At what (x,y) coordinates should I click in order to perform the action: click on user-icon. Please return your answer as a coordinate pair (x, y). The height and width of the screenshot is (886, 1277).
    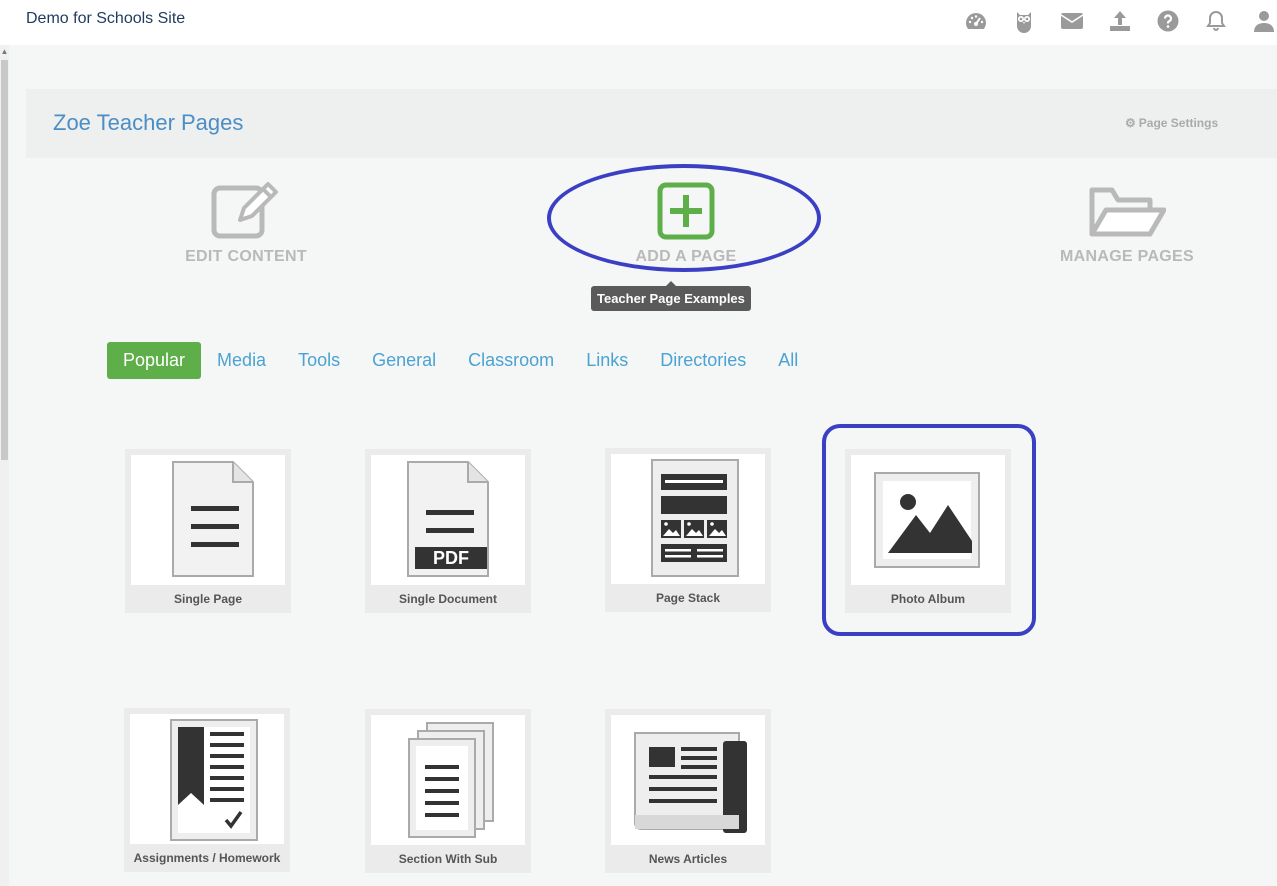
    Looking at the image, I should click on (1264, 21).